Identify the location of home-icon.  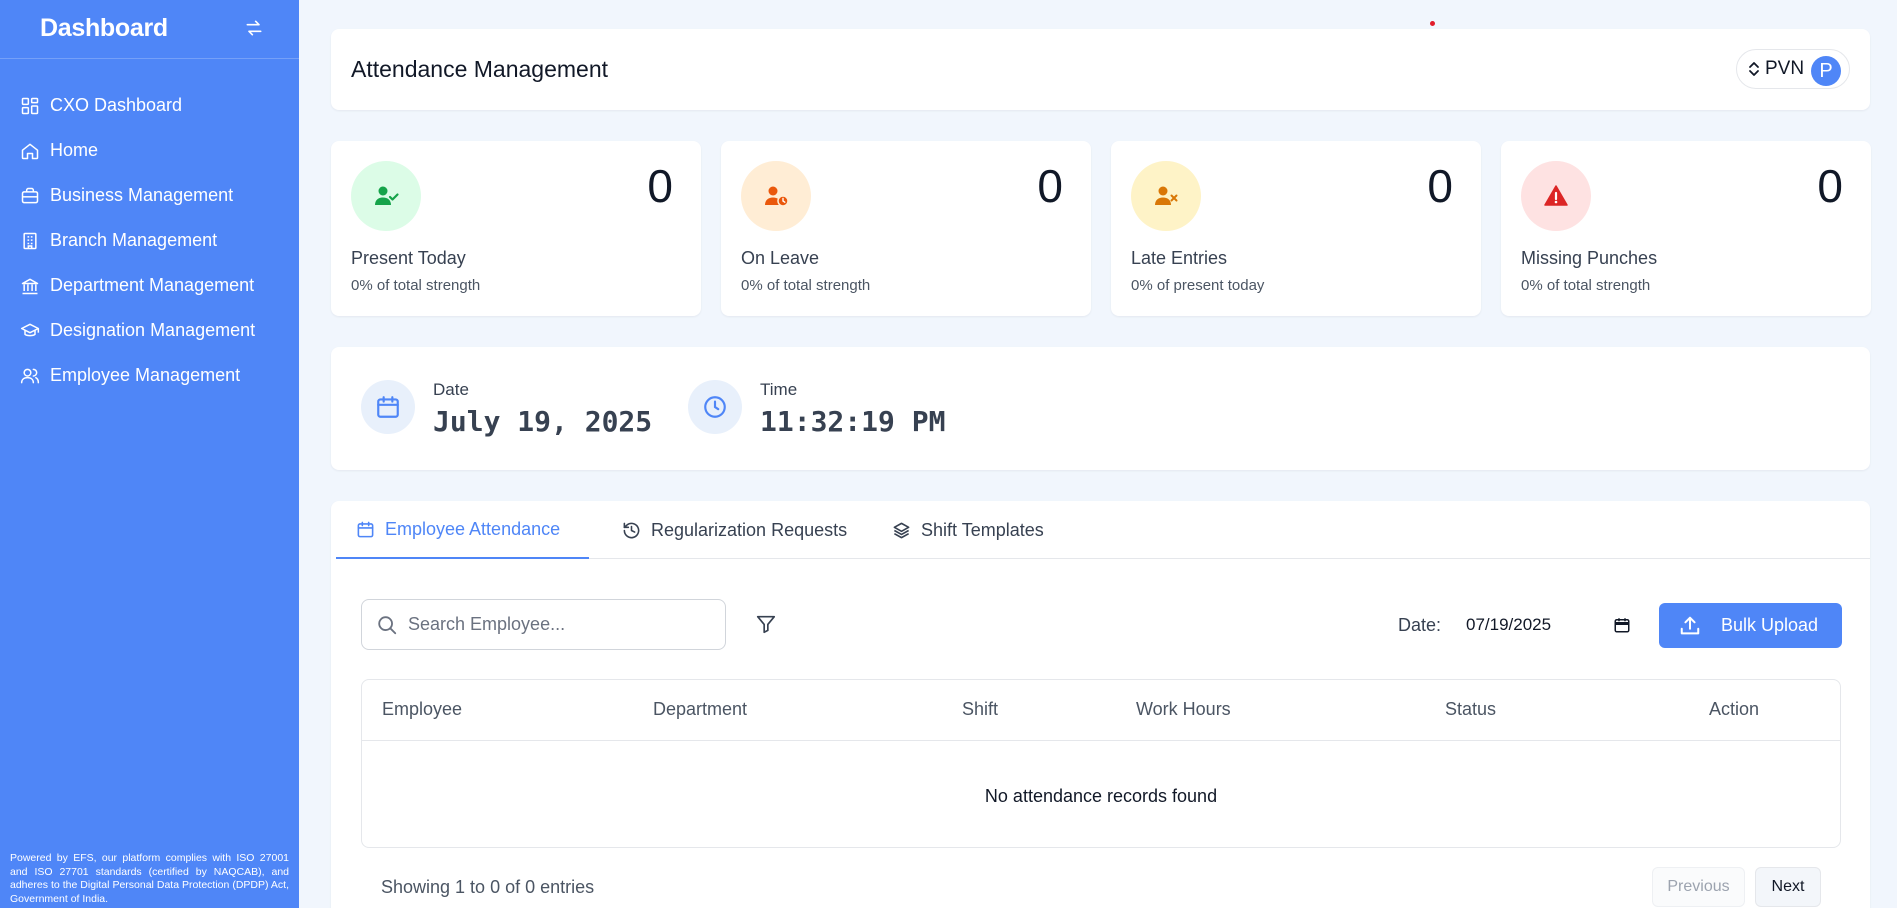
(30, 151).